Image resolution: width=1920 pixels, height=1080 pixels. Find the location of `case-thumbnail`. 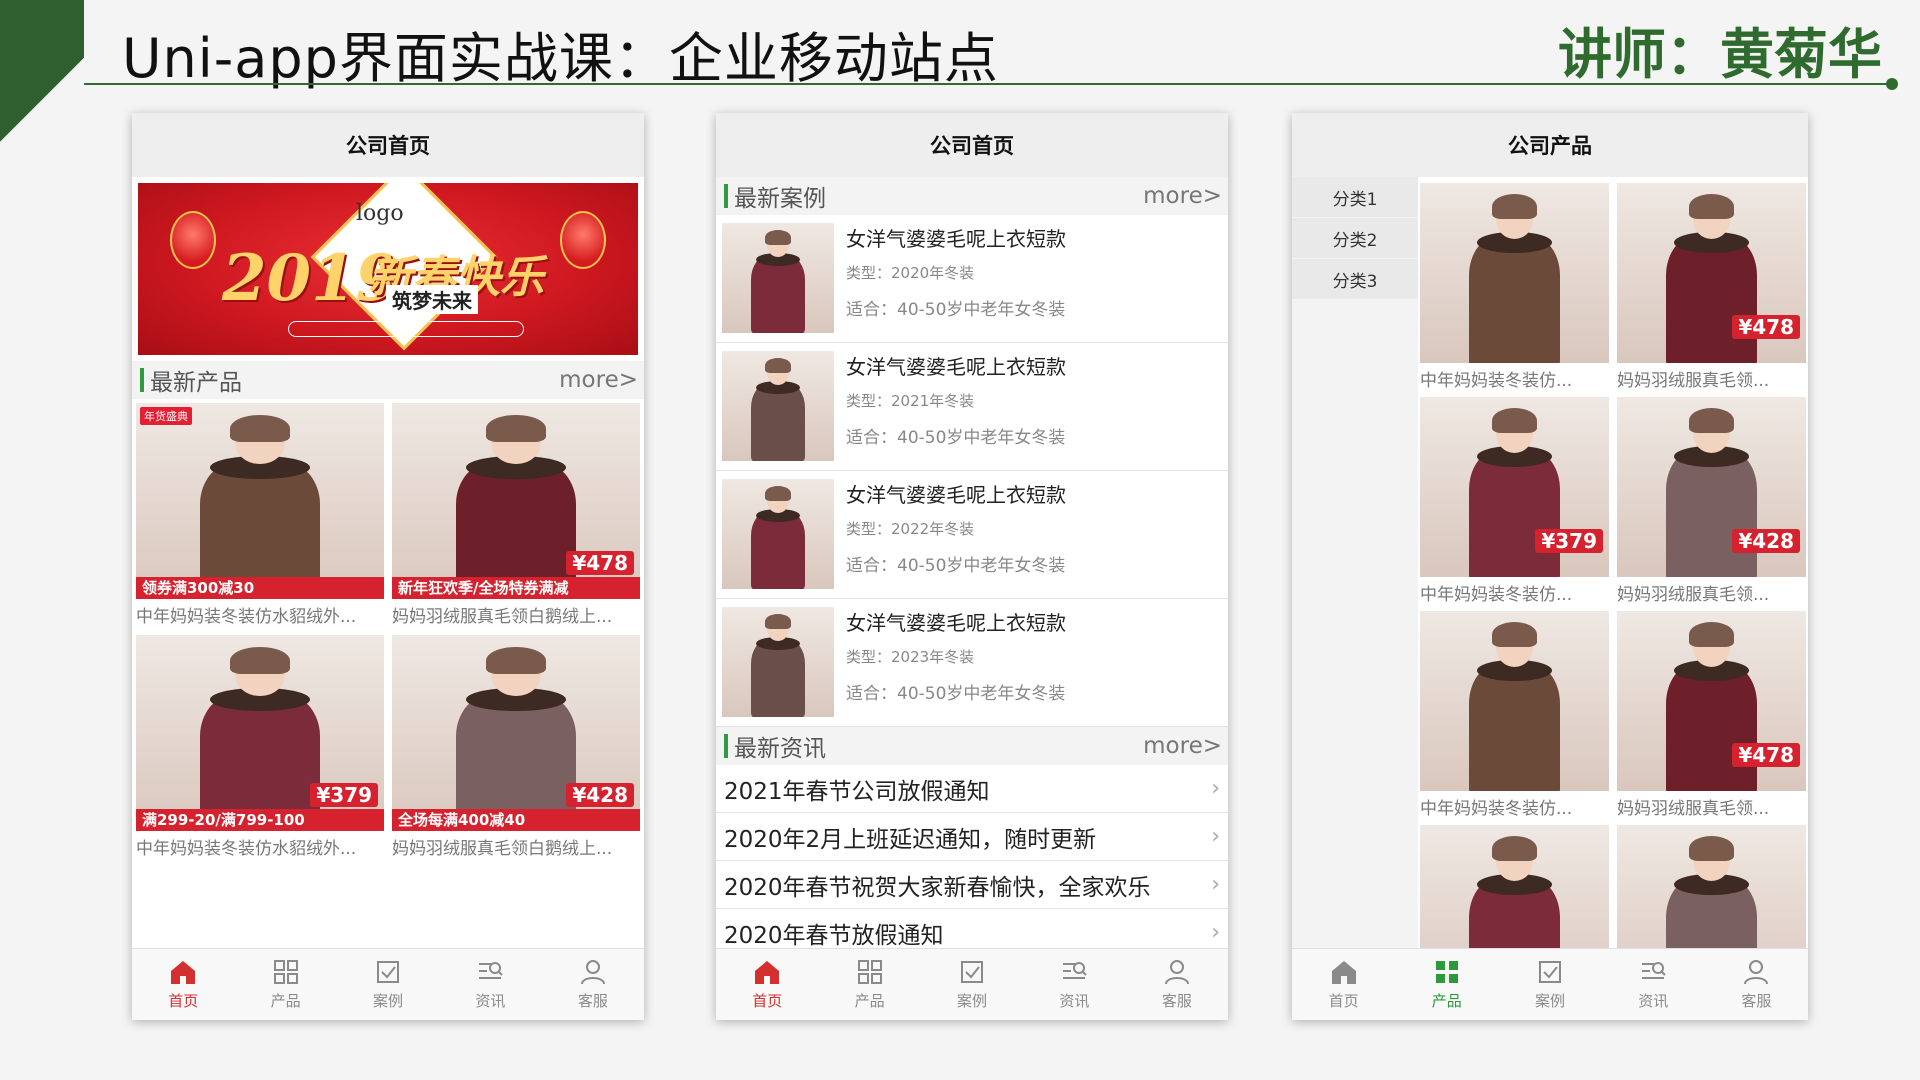

case-thumbnail is located at coordinates (778, 662).